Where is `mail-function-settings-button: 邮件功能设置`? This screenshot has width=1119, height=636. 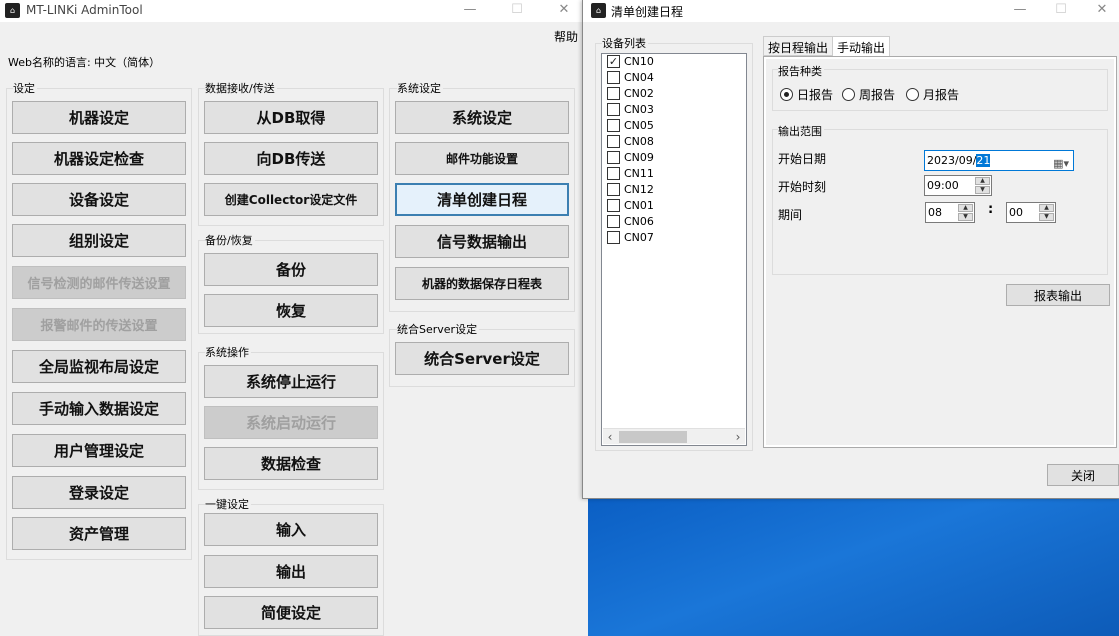 mail-function-settings-button: 邮件功能设置 is located at coordinates (482, 158).